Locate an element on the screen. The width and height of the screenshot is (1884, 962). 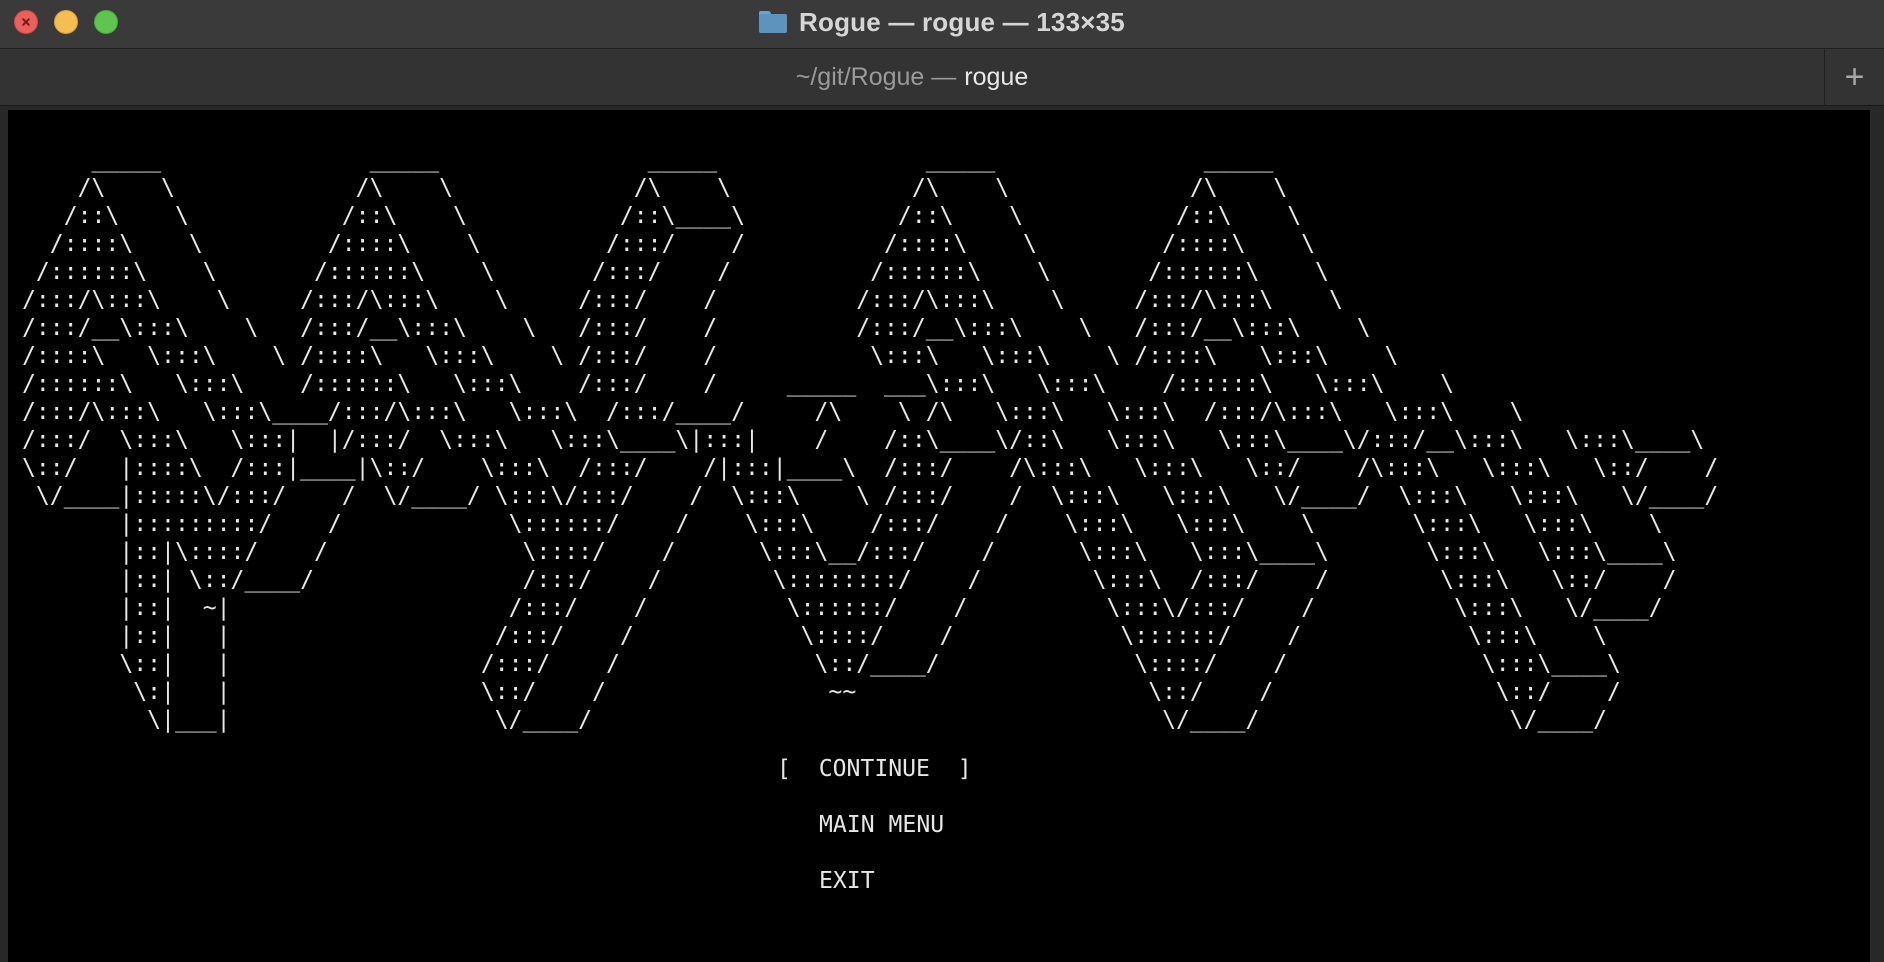
menu-item-continue-label: CONTINUE is located at coordinates (874, 769).